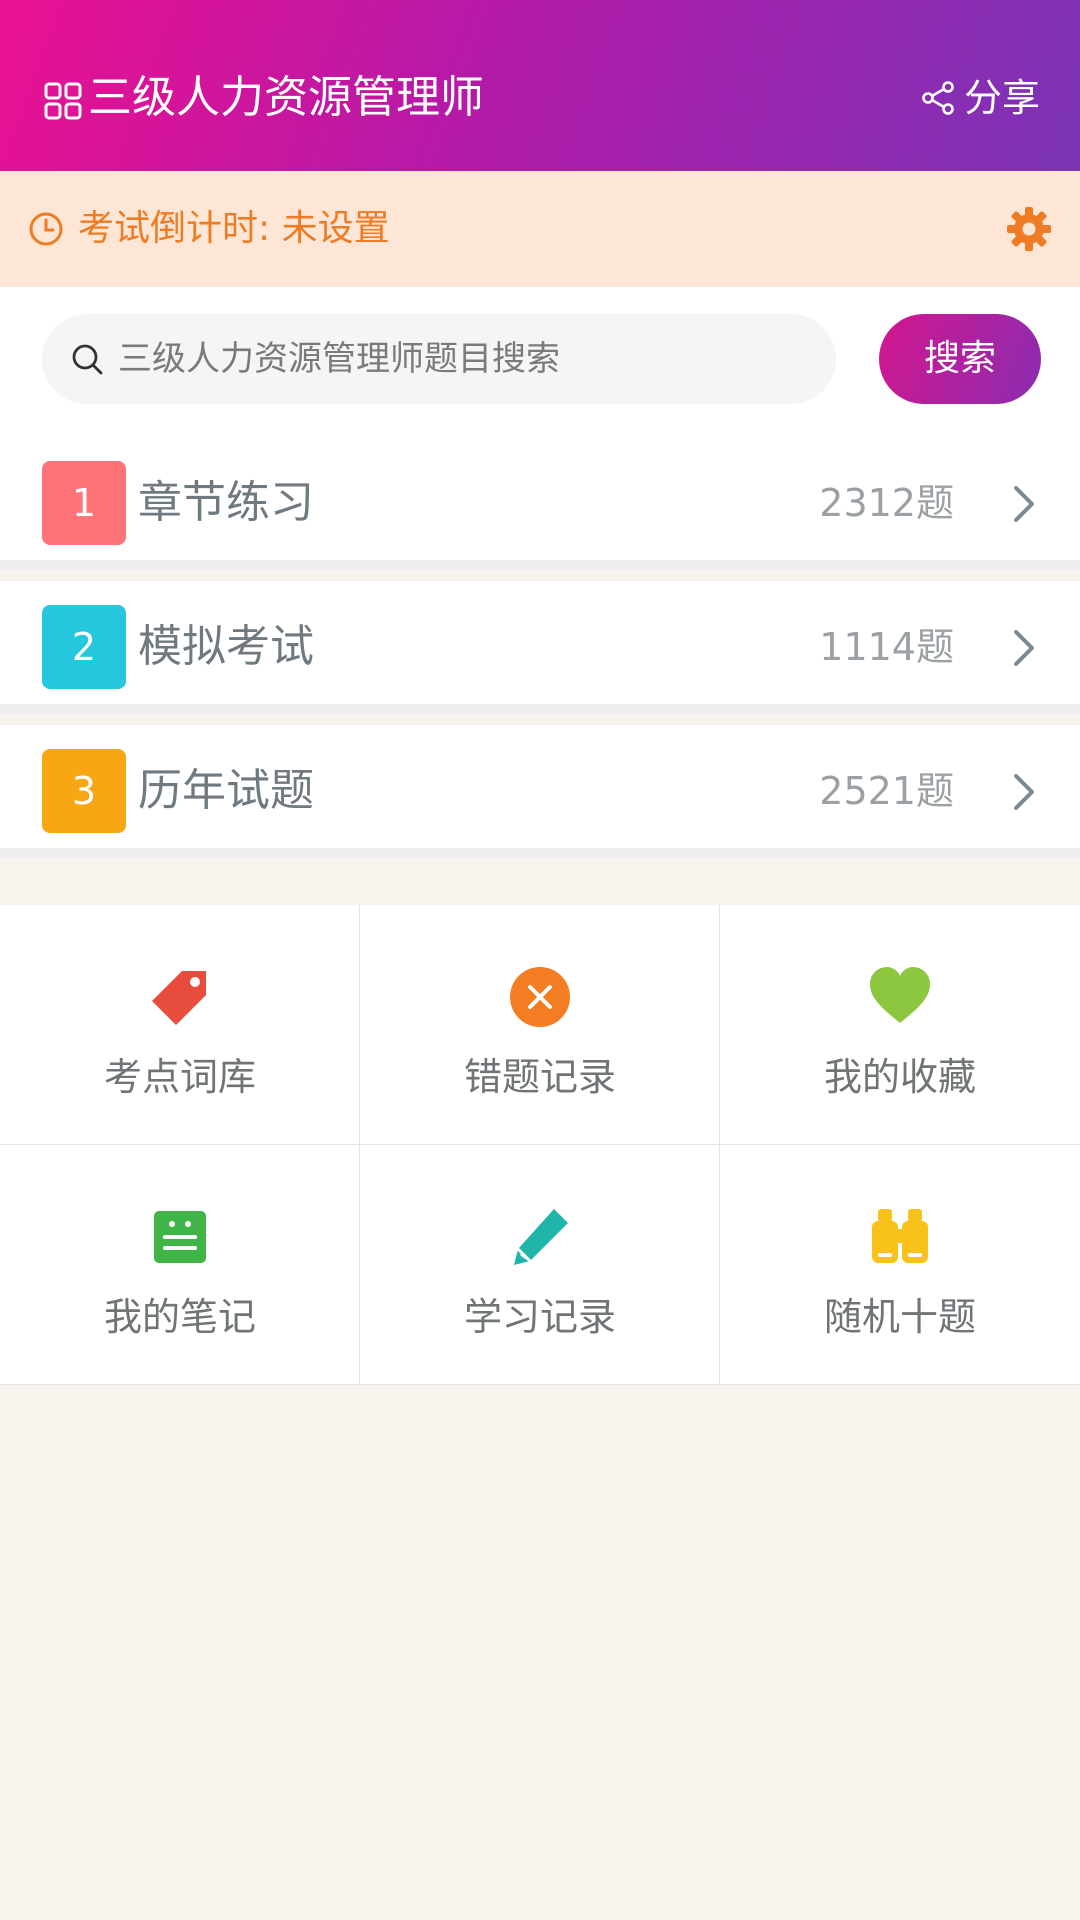 This screenshot has height=1920, width=1080. Describe the element at coordinates (540, 229) in the screenshot. I see `exam-countdown-bar: 考试倒计时: 未设置` at that location.